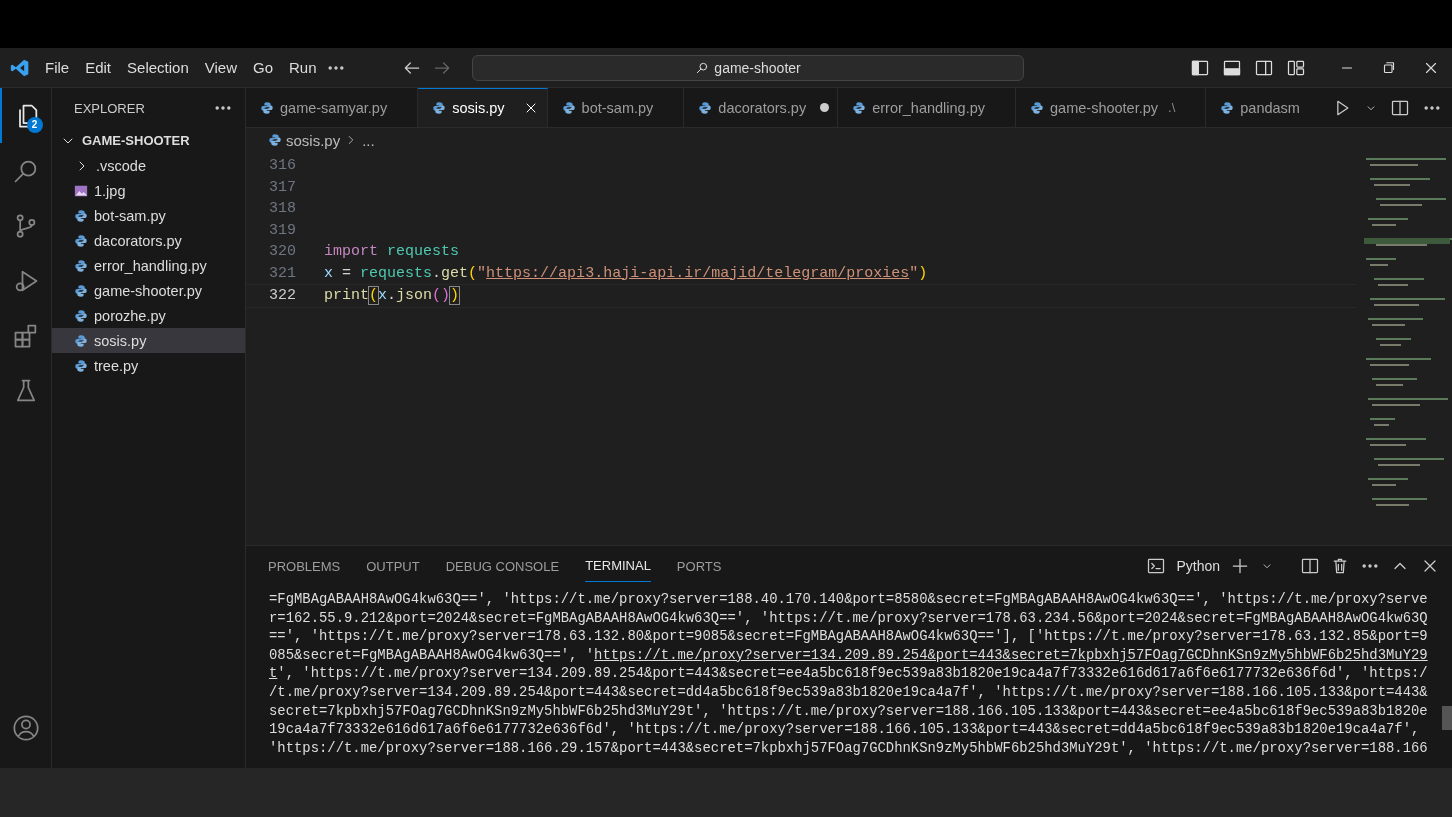  Describe the element at coordinates (282, 230) in the screenshot. I see `line-number: 319` at that location.